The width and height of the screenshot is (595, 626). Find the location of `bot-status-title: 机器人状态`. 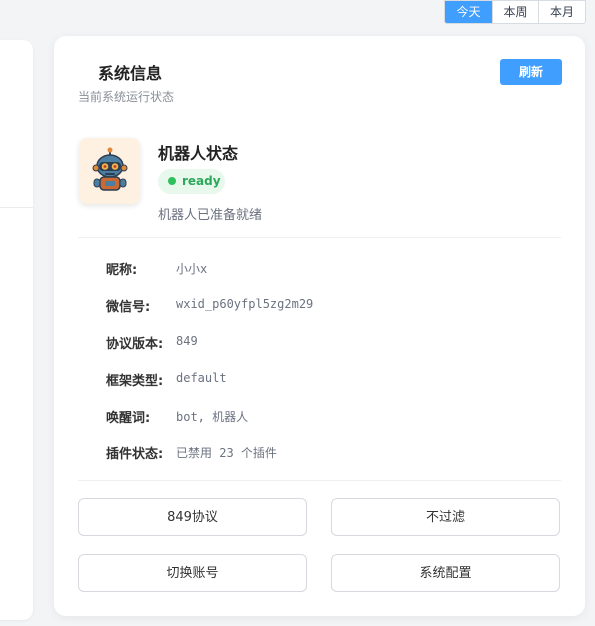

bot-status-title: 机器人状态 is located at coordinates (198, 153).